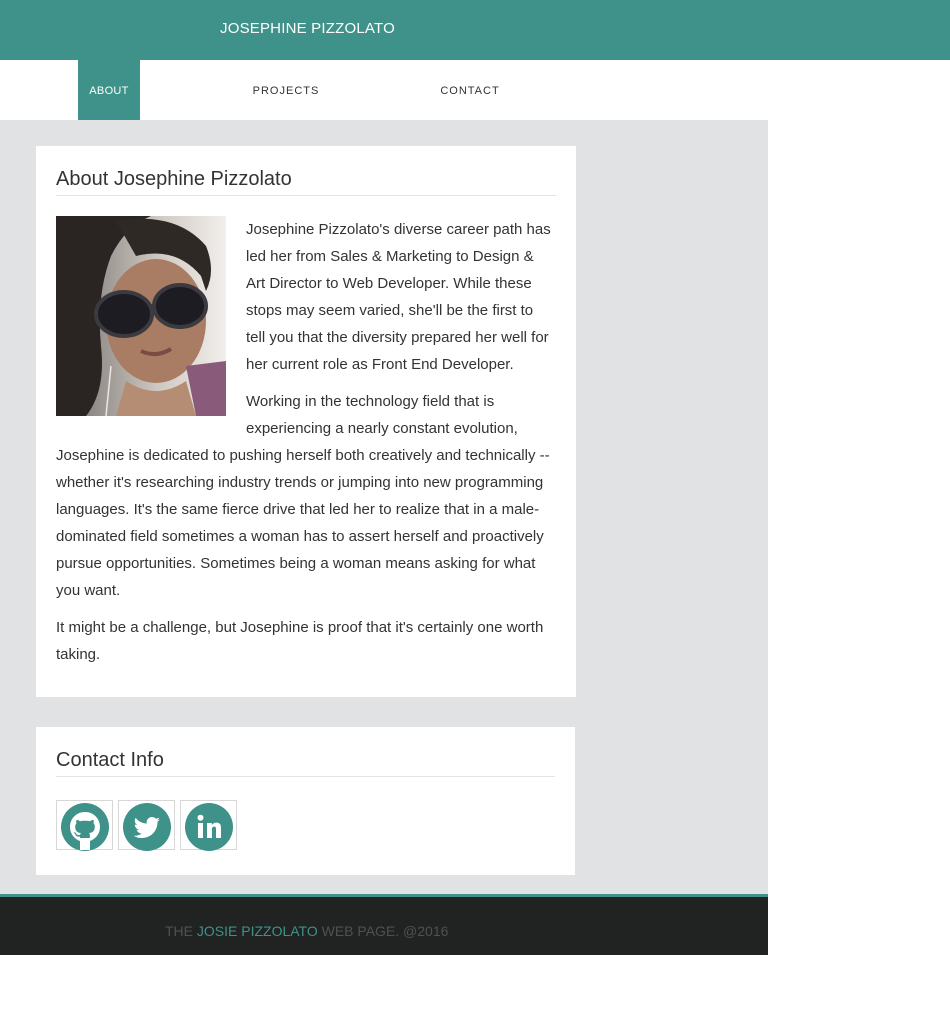 Image resolution: width=950 pixels, height=1024 pixels. I want to click on twitter-link, so click(146, 825).